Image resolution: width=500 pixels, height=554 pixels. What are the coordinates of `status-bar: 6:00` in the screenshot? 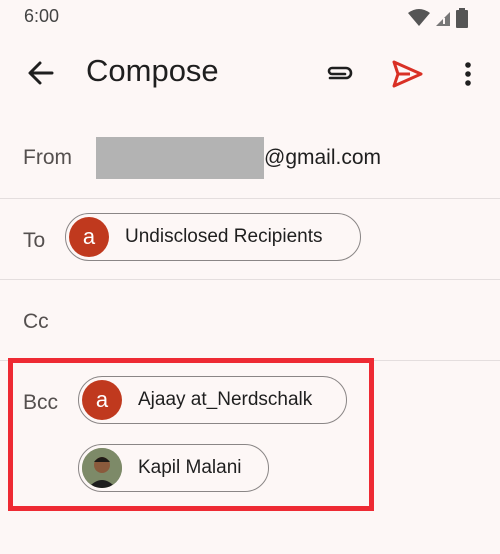 It's located at (250, 18).